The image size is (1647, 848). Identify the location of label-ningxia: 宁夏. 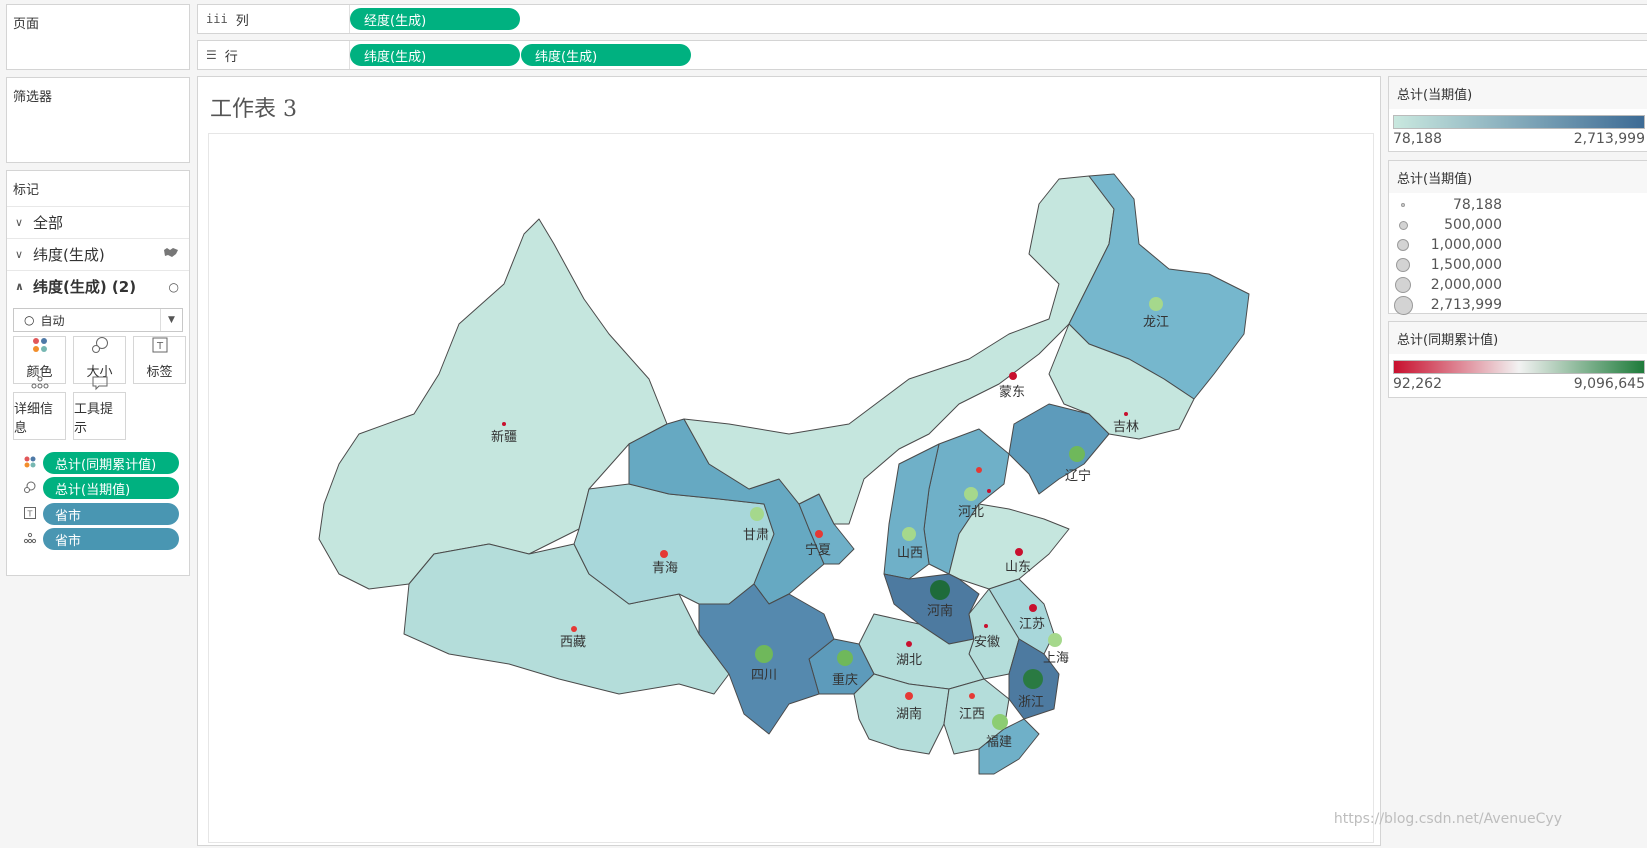
(818, 550).